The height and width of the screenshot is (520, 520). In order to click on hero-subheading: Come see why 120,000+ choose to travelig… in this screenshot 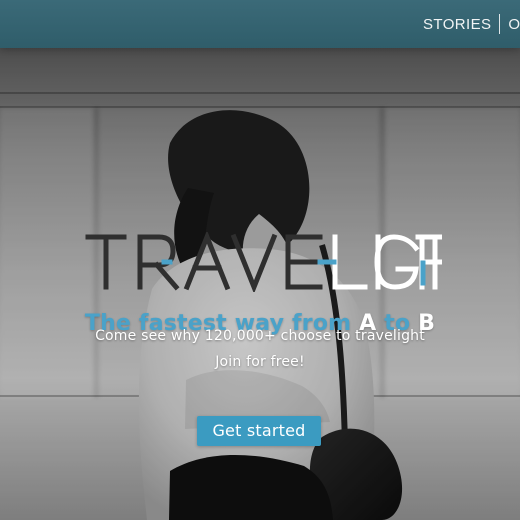, I will do `click(260, 336)`.